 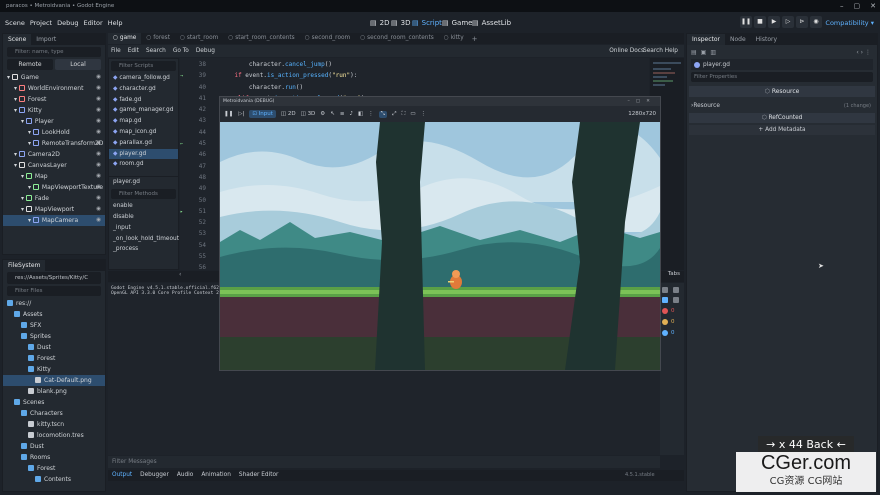 What do you see at coordinates (782, 106) in the screenshot?
I see `resource-section: › Resource (1 change)` at bounding box center [782, 106].